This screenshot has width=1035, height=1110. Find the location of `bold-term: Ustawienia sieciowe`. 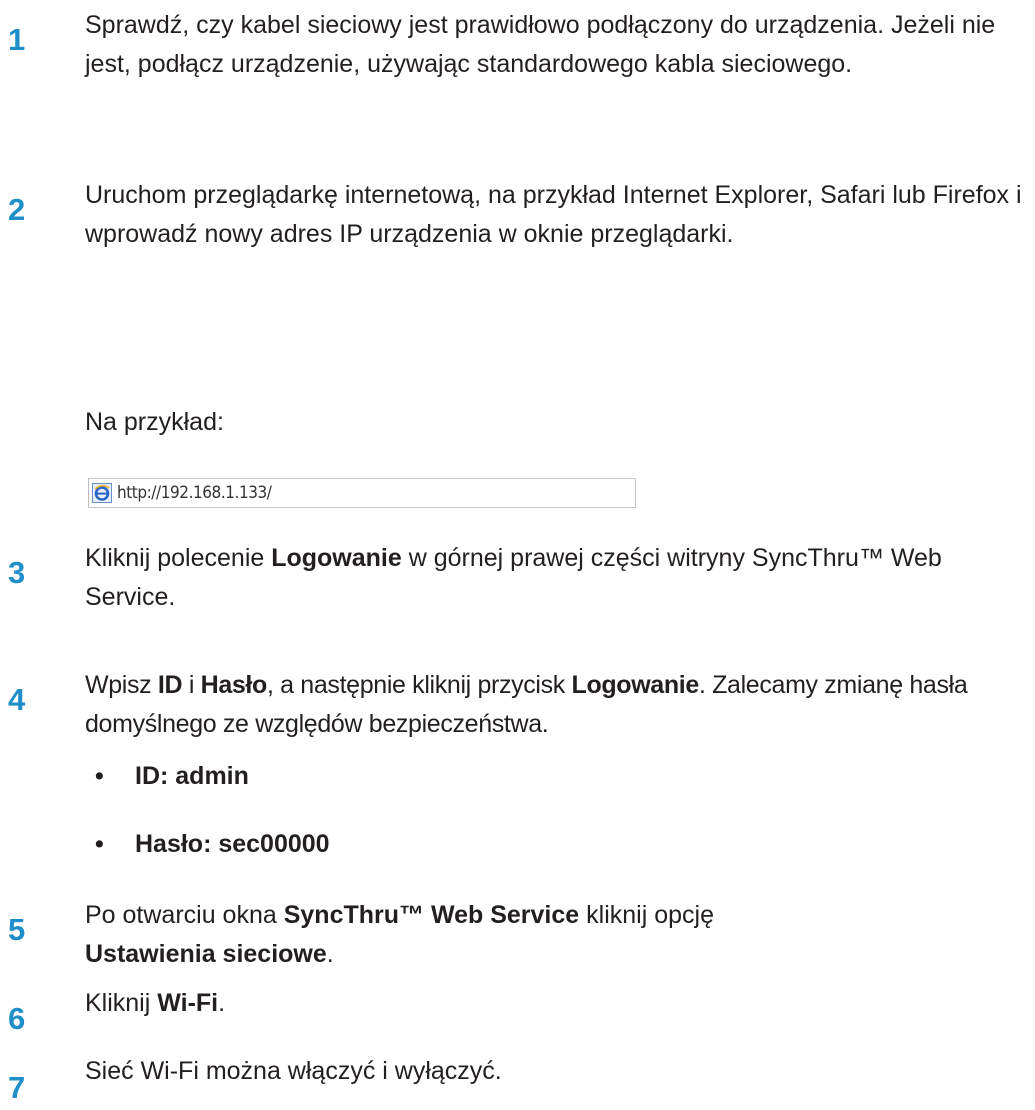

bold-term: Ustawienia sieciowe is located at coordinates (206, 954).